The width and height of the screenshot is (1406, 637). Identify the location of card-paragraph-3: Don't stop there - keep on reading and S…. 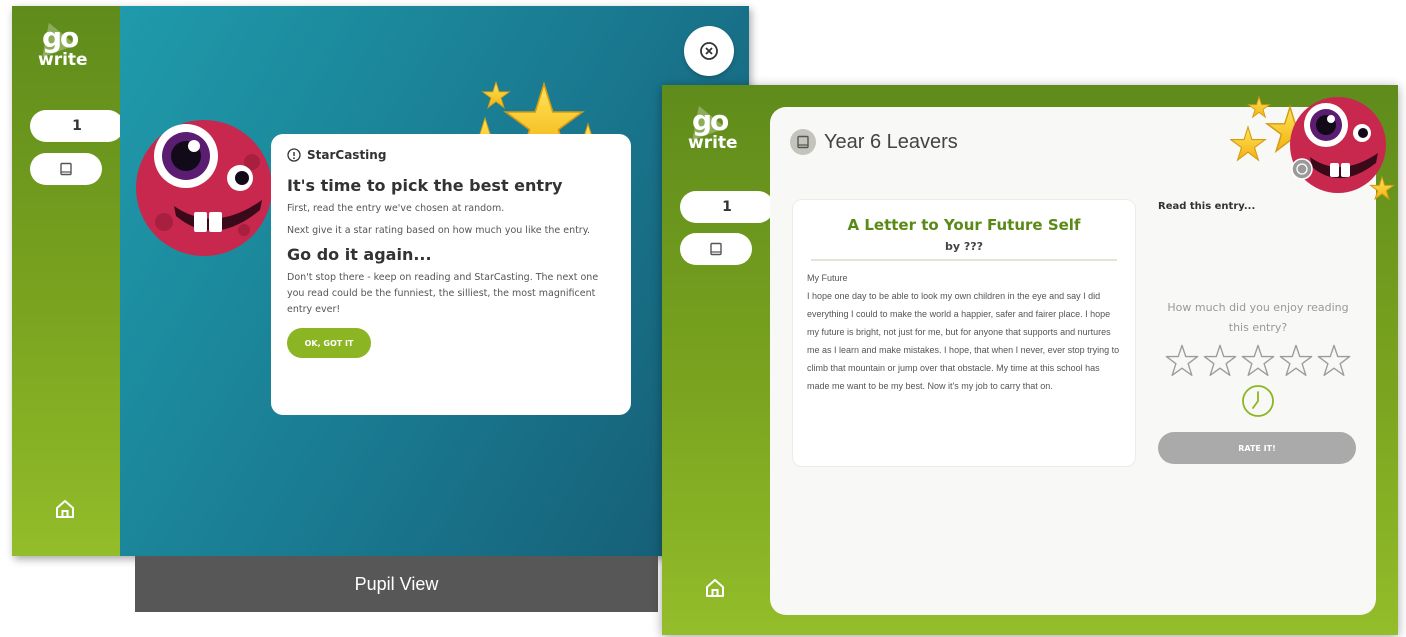
(443, 293).